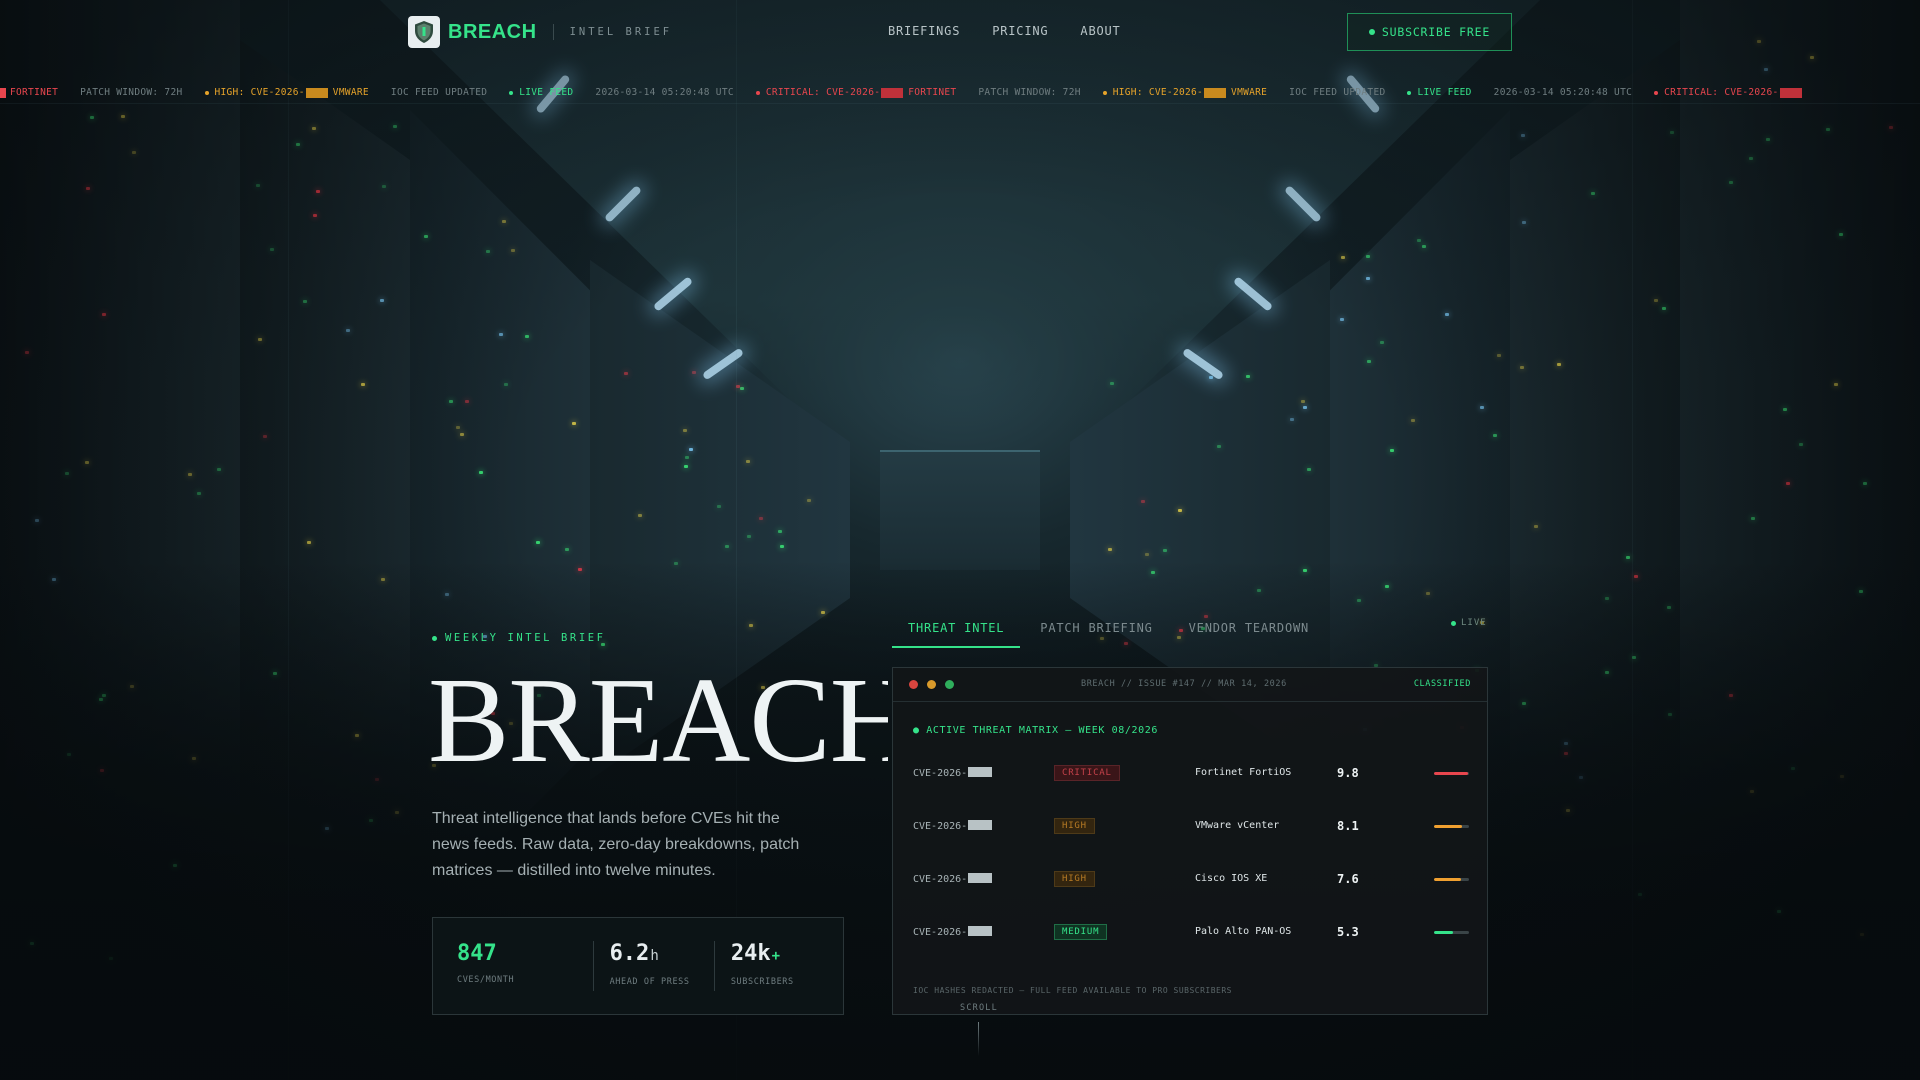 The height and width of the screenshot is (1080, 1920). What do you see at coordinates (1087, 773) in the screenshot?
I see `severity-badge: CRITICAL` at bounding box center [1087, 773].